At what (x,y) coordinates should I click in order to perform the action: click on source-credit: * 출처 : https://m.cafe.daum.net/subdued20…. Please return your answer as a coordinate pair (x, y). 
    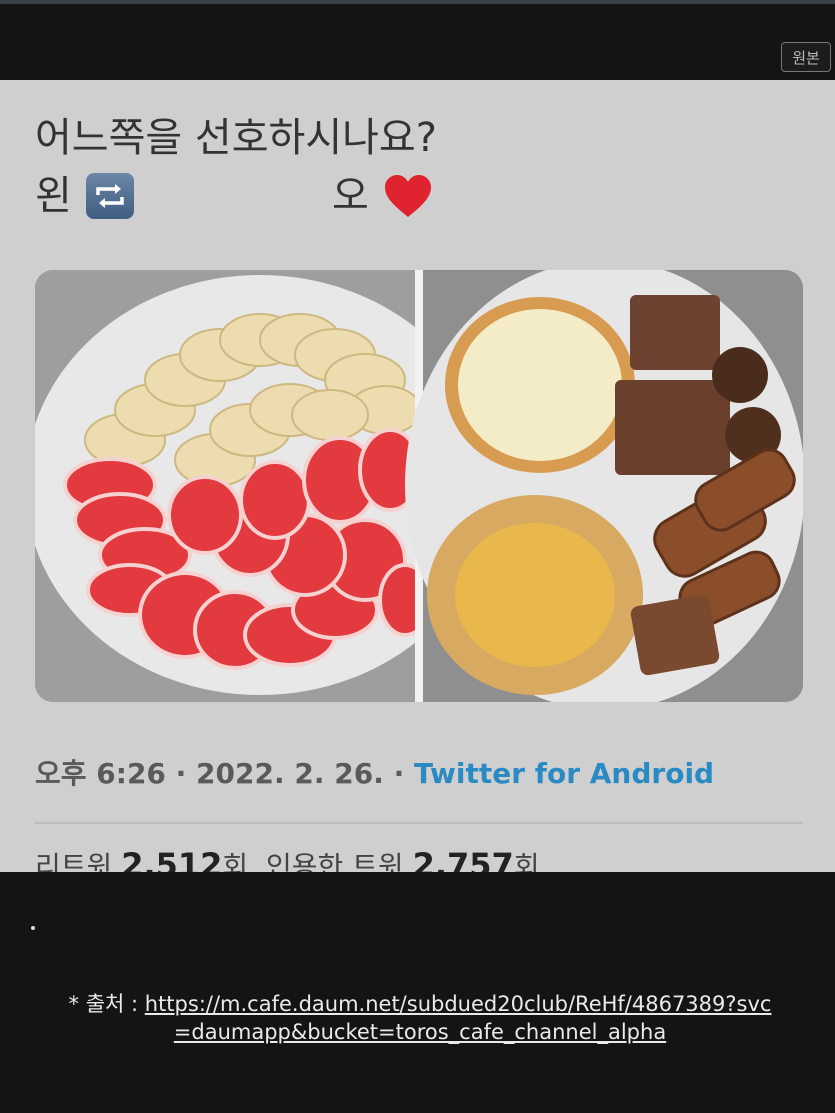
    Looking at the image, I should click on (420, 1018).